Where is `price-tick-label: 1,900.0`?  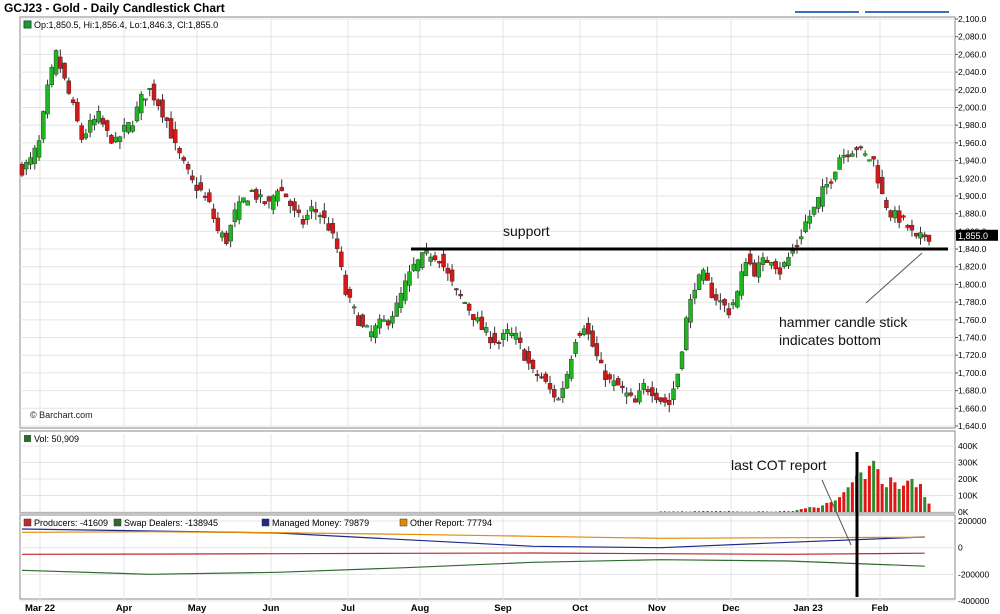
price-tick-label: 1,900.0 is located at coordinates (972, 196).